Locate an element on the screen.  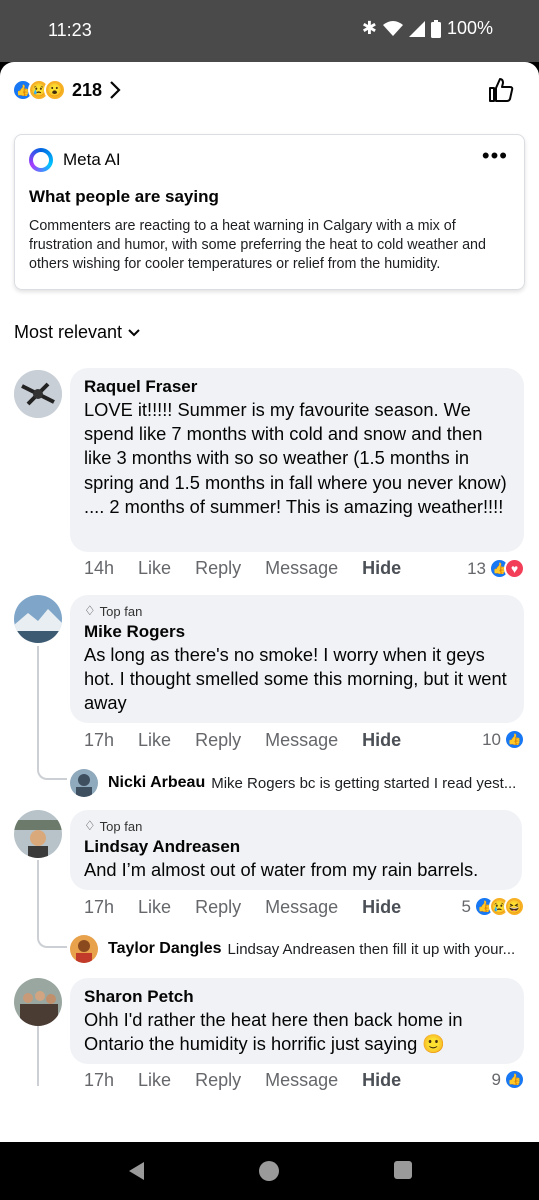
wow-icon: 😮 is located at coordinates (55, 90).